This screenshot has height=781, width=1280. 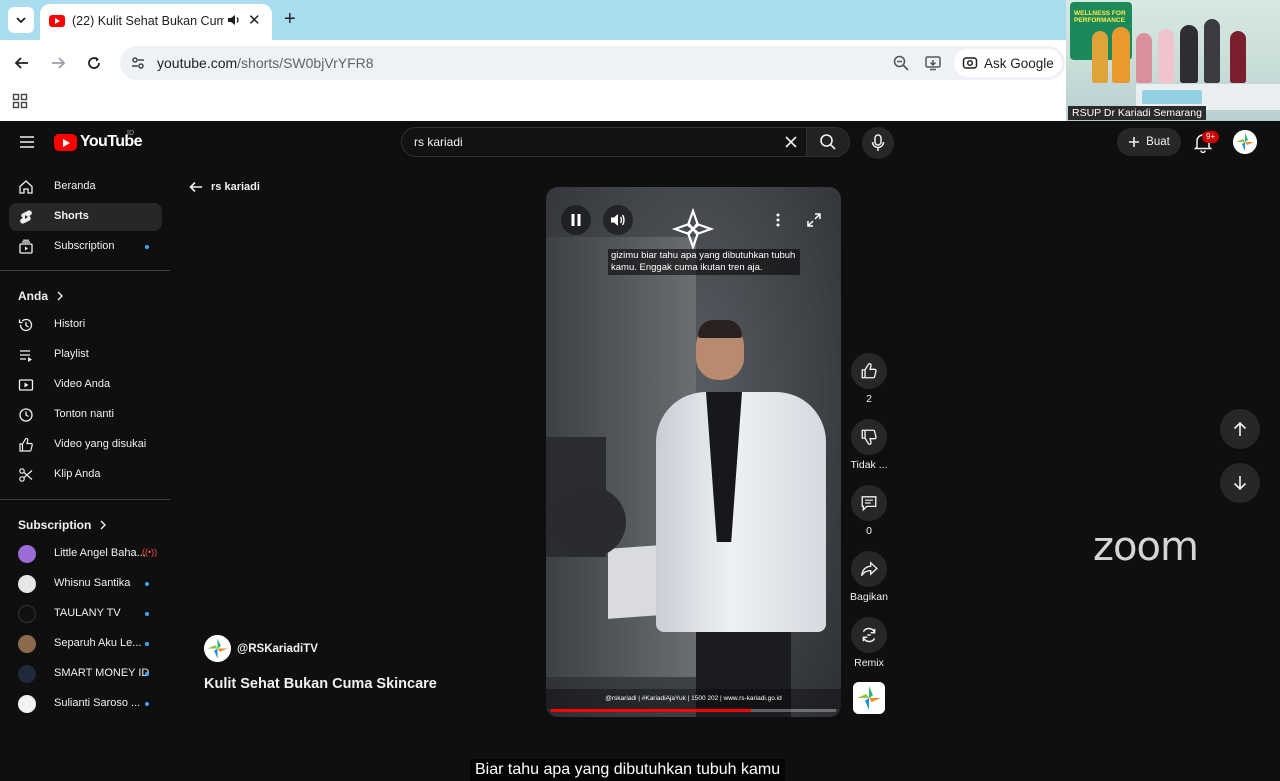 I want to click on zoom-magnifier-icon, so click(x=901, y=63).